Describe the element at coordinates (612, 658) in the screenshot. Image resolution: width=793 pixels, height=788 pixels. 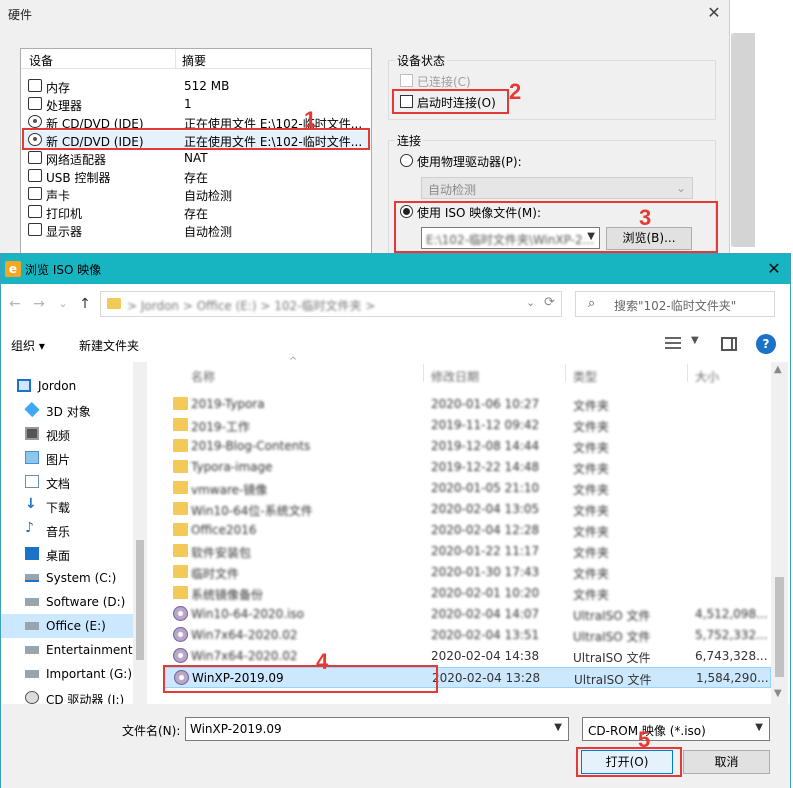
I see `file-type: UltraISO 文件` at that location.